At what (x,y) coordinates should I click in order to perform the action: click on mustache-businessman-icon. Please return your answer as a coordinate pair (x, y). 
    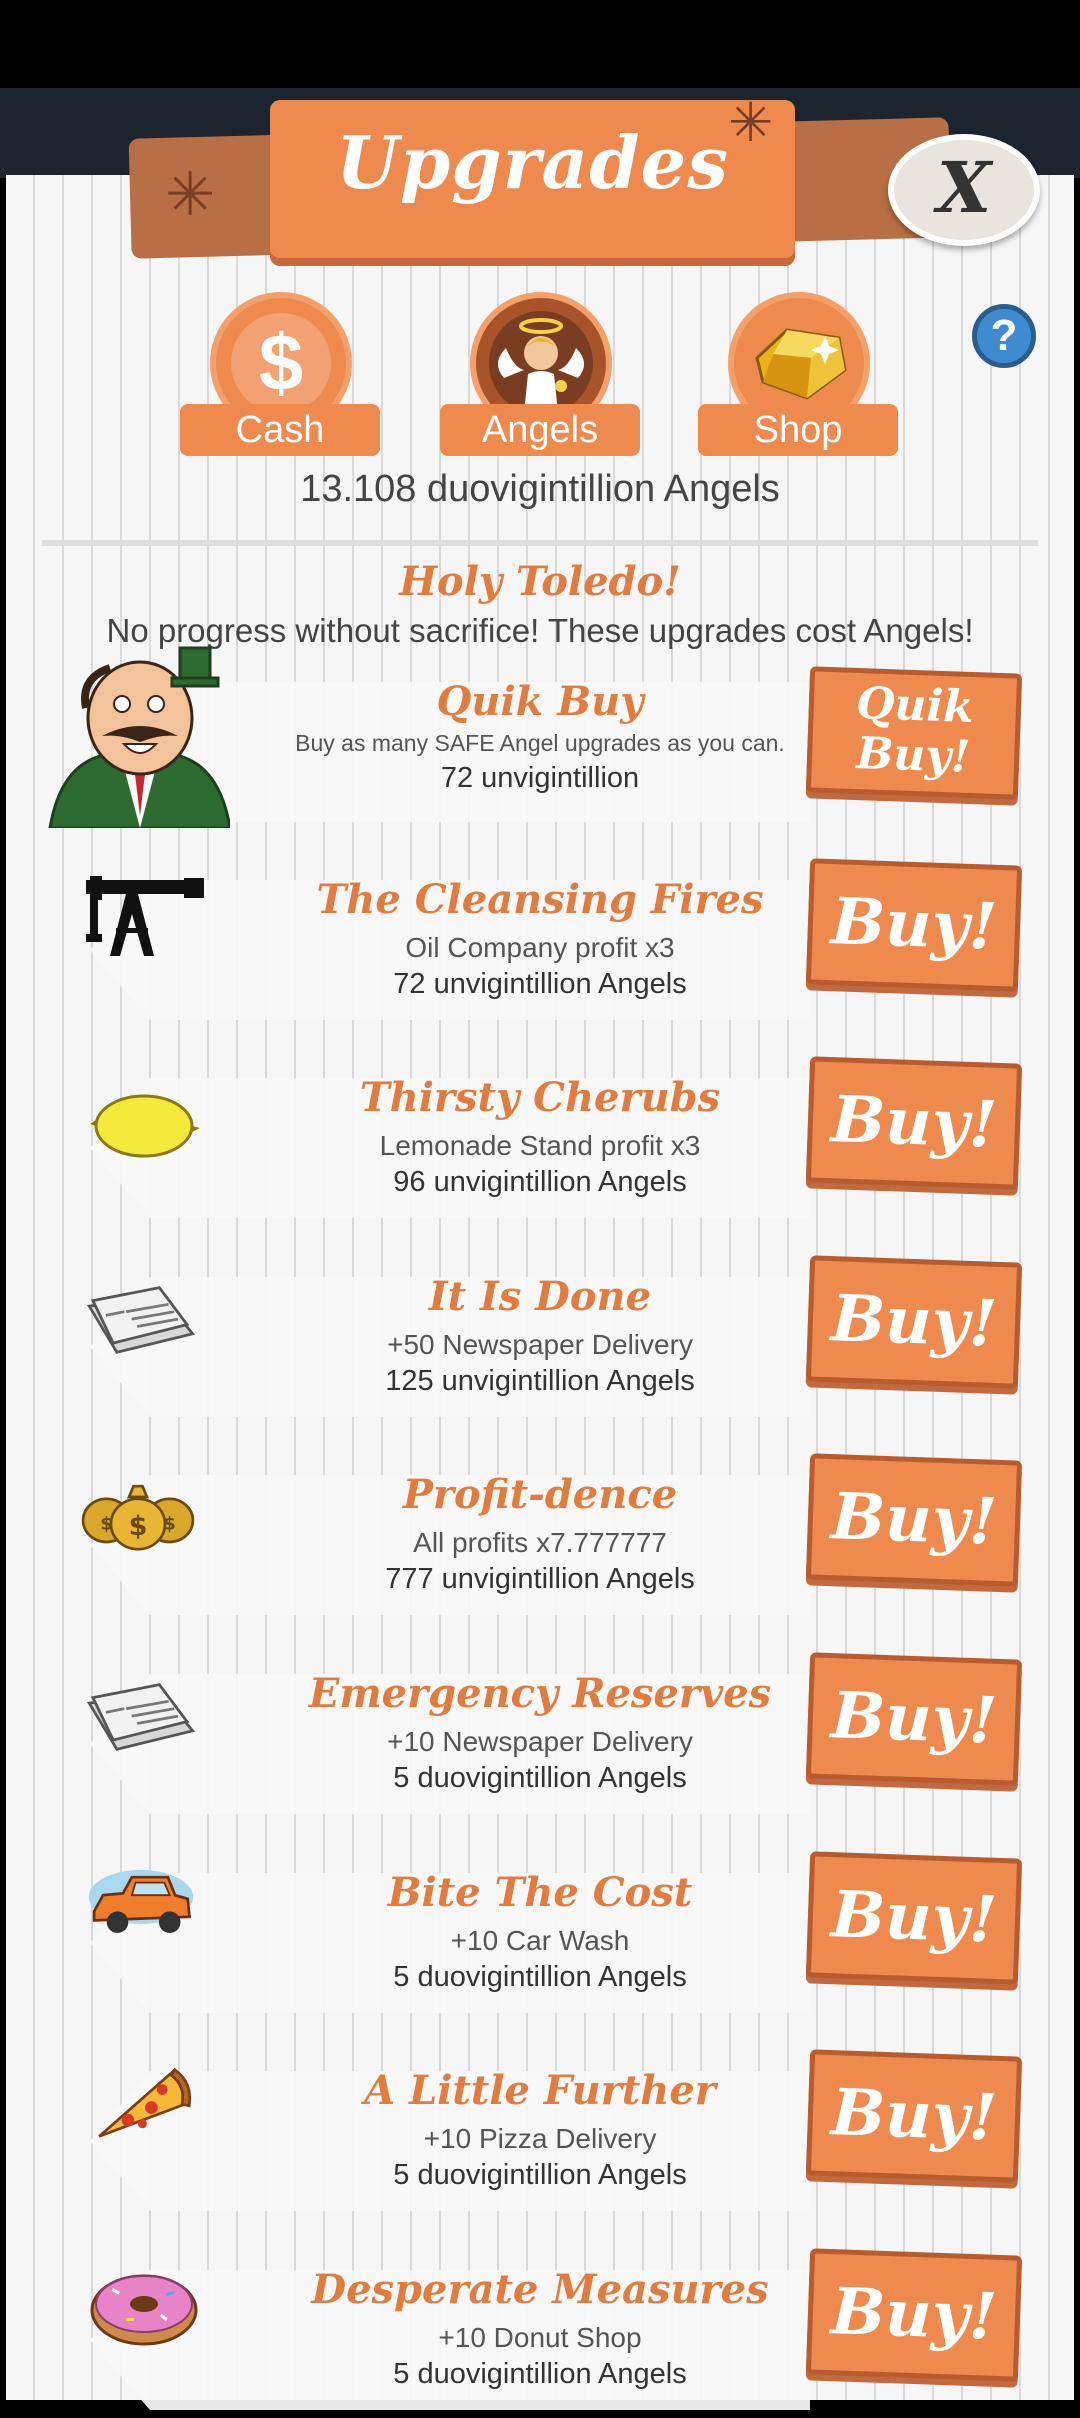
    Looking at the image, I should click on (139, 737).